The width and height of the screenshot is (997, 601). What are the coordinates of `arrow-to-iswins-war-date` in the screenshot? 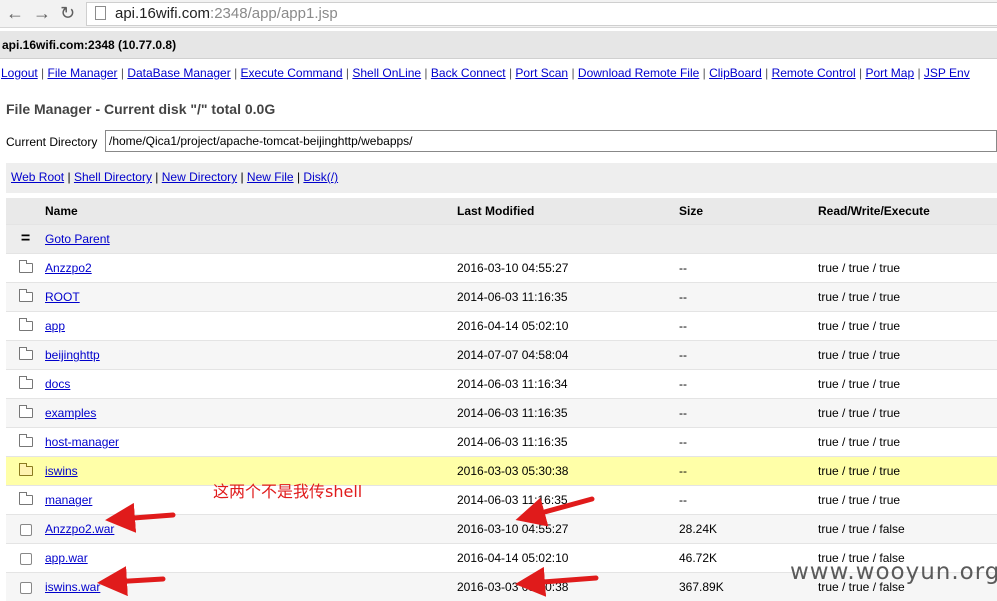 It's located at (563, 580).